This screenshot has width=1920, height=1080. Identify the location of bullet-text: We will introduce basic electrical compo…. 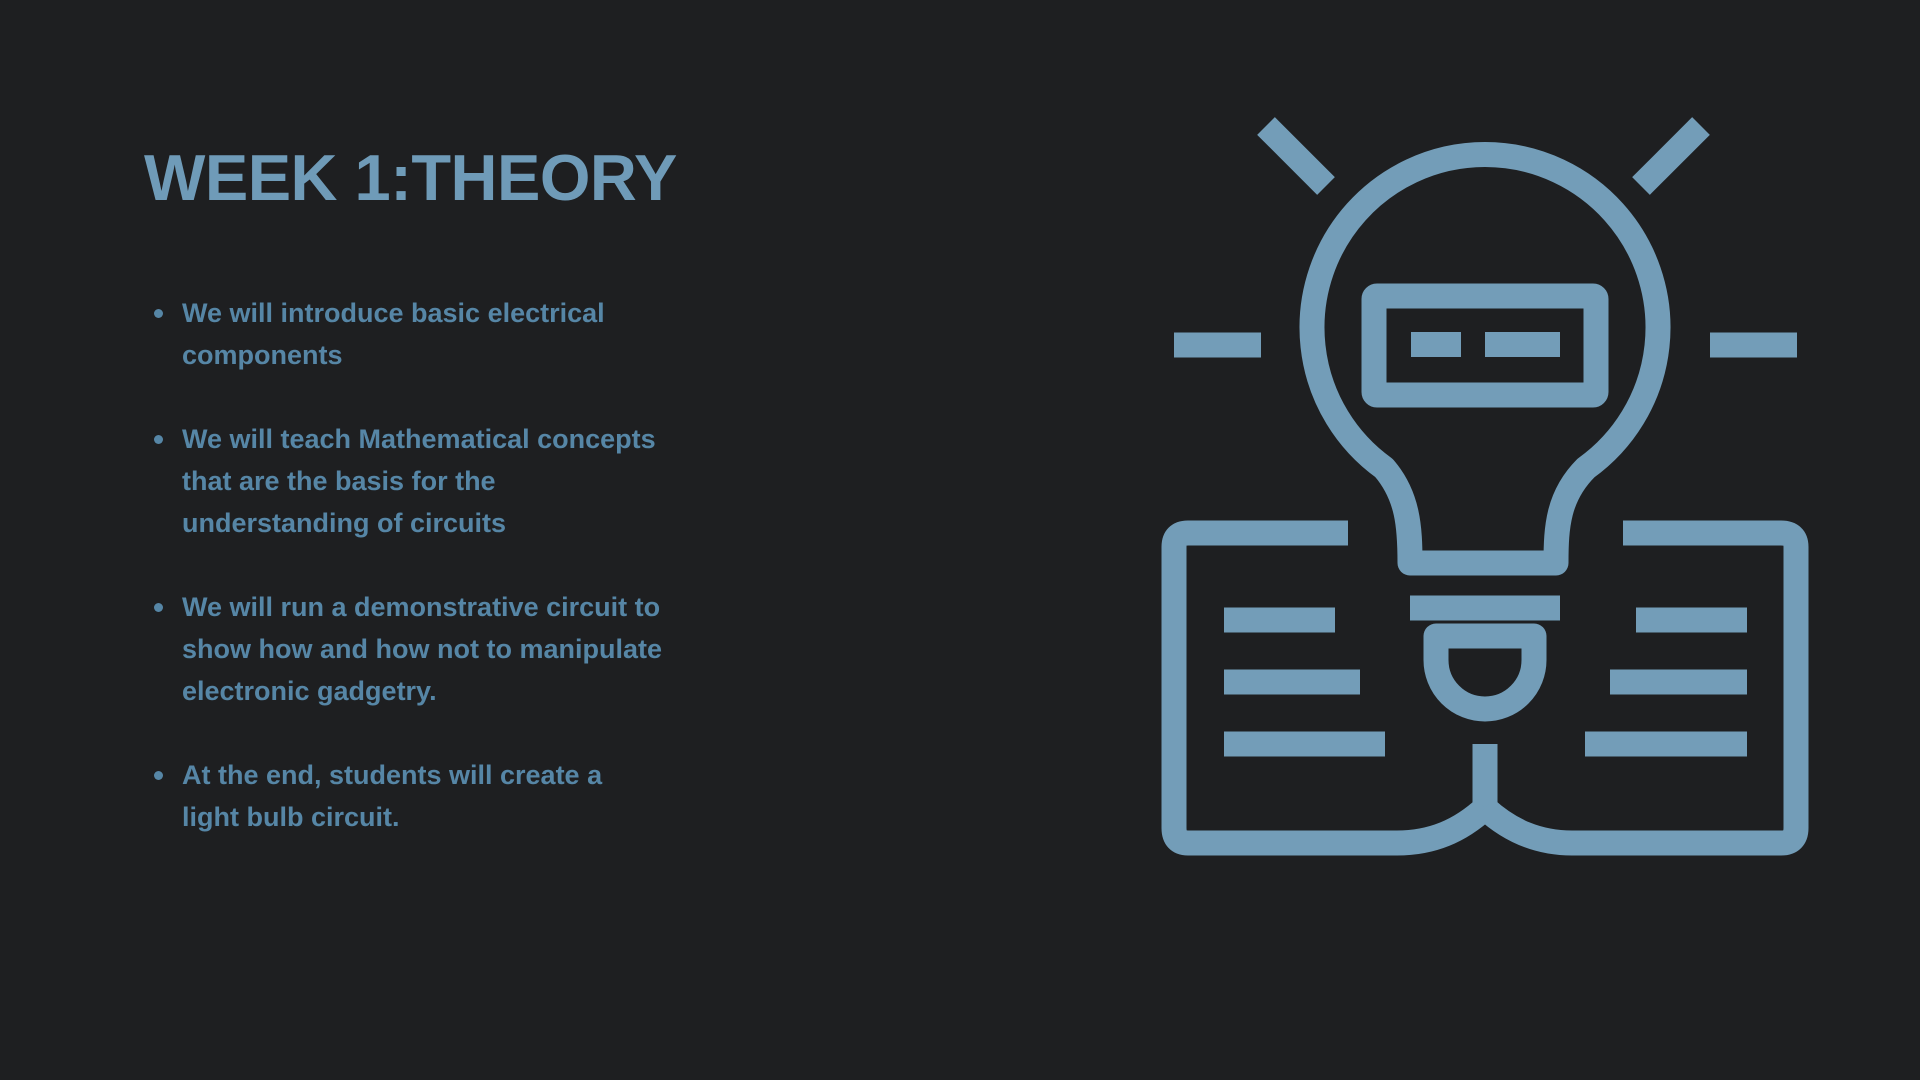
(393, 334).